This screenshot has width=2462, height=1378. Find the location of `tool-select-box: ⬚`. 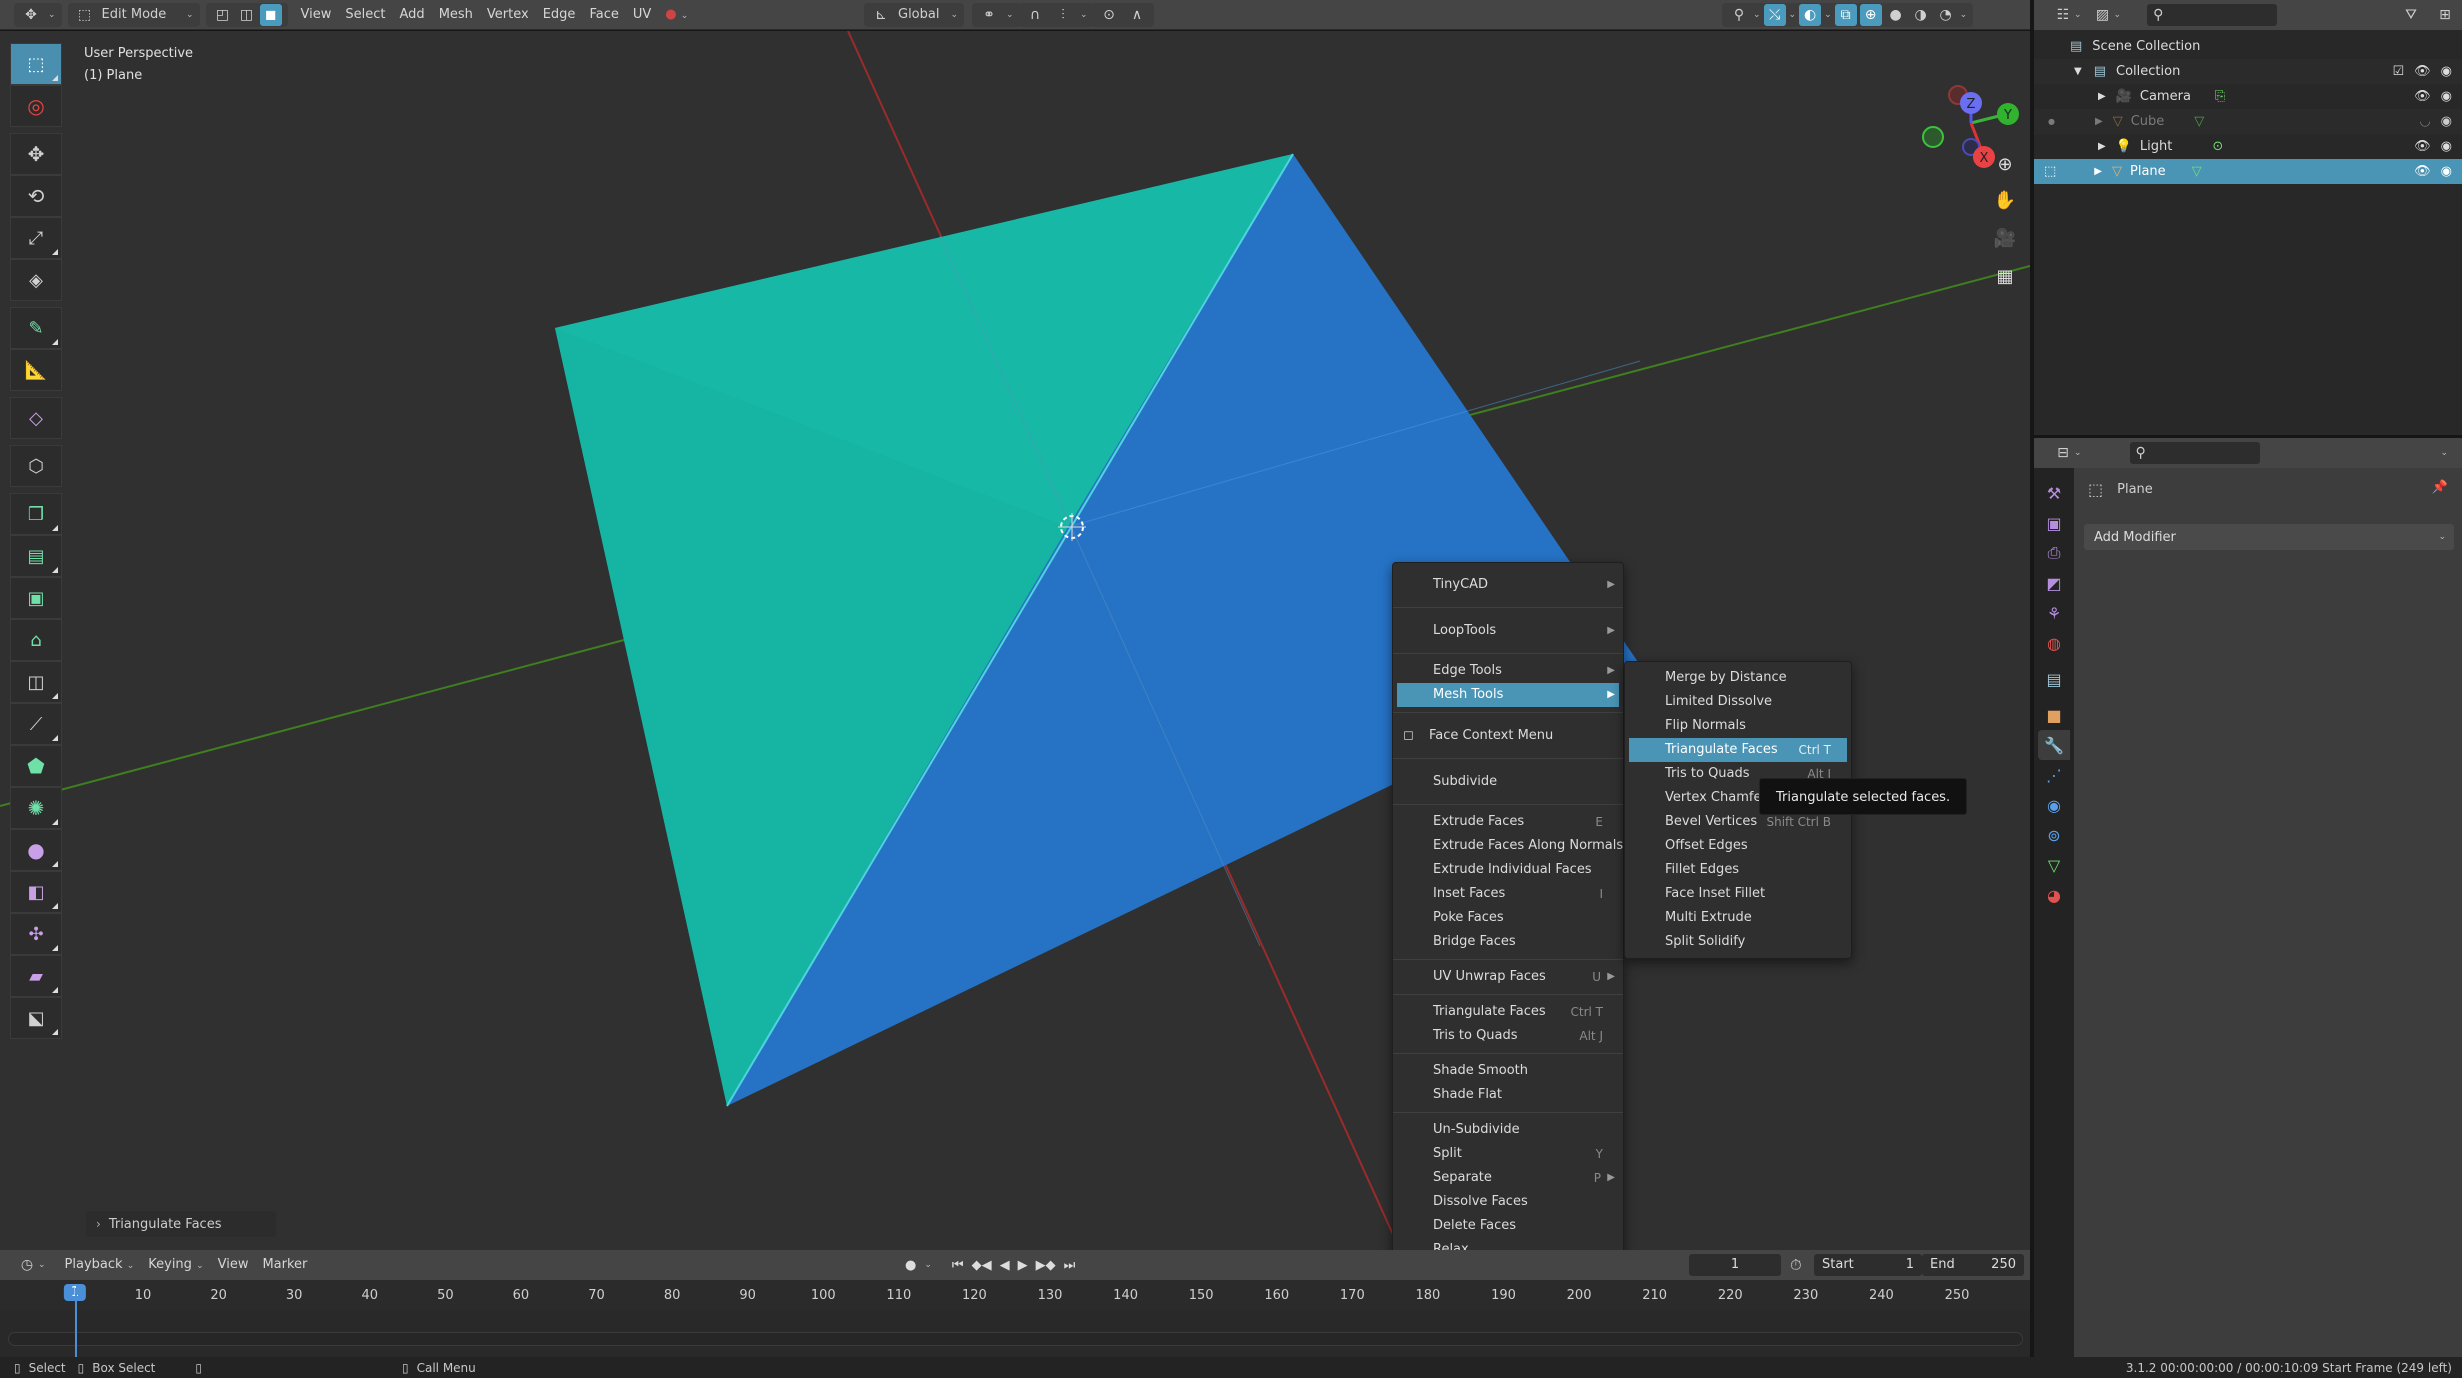

tool-select-box: ⬚ is located at coordinates (36, 64).